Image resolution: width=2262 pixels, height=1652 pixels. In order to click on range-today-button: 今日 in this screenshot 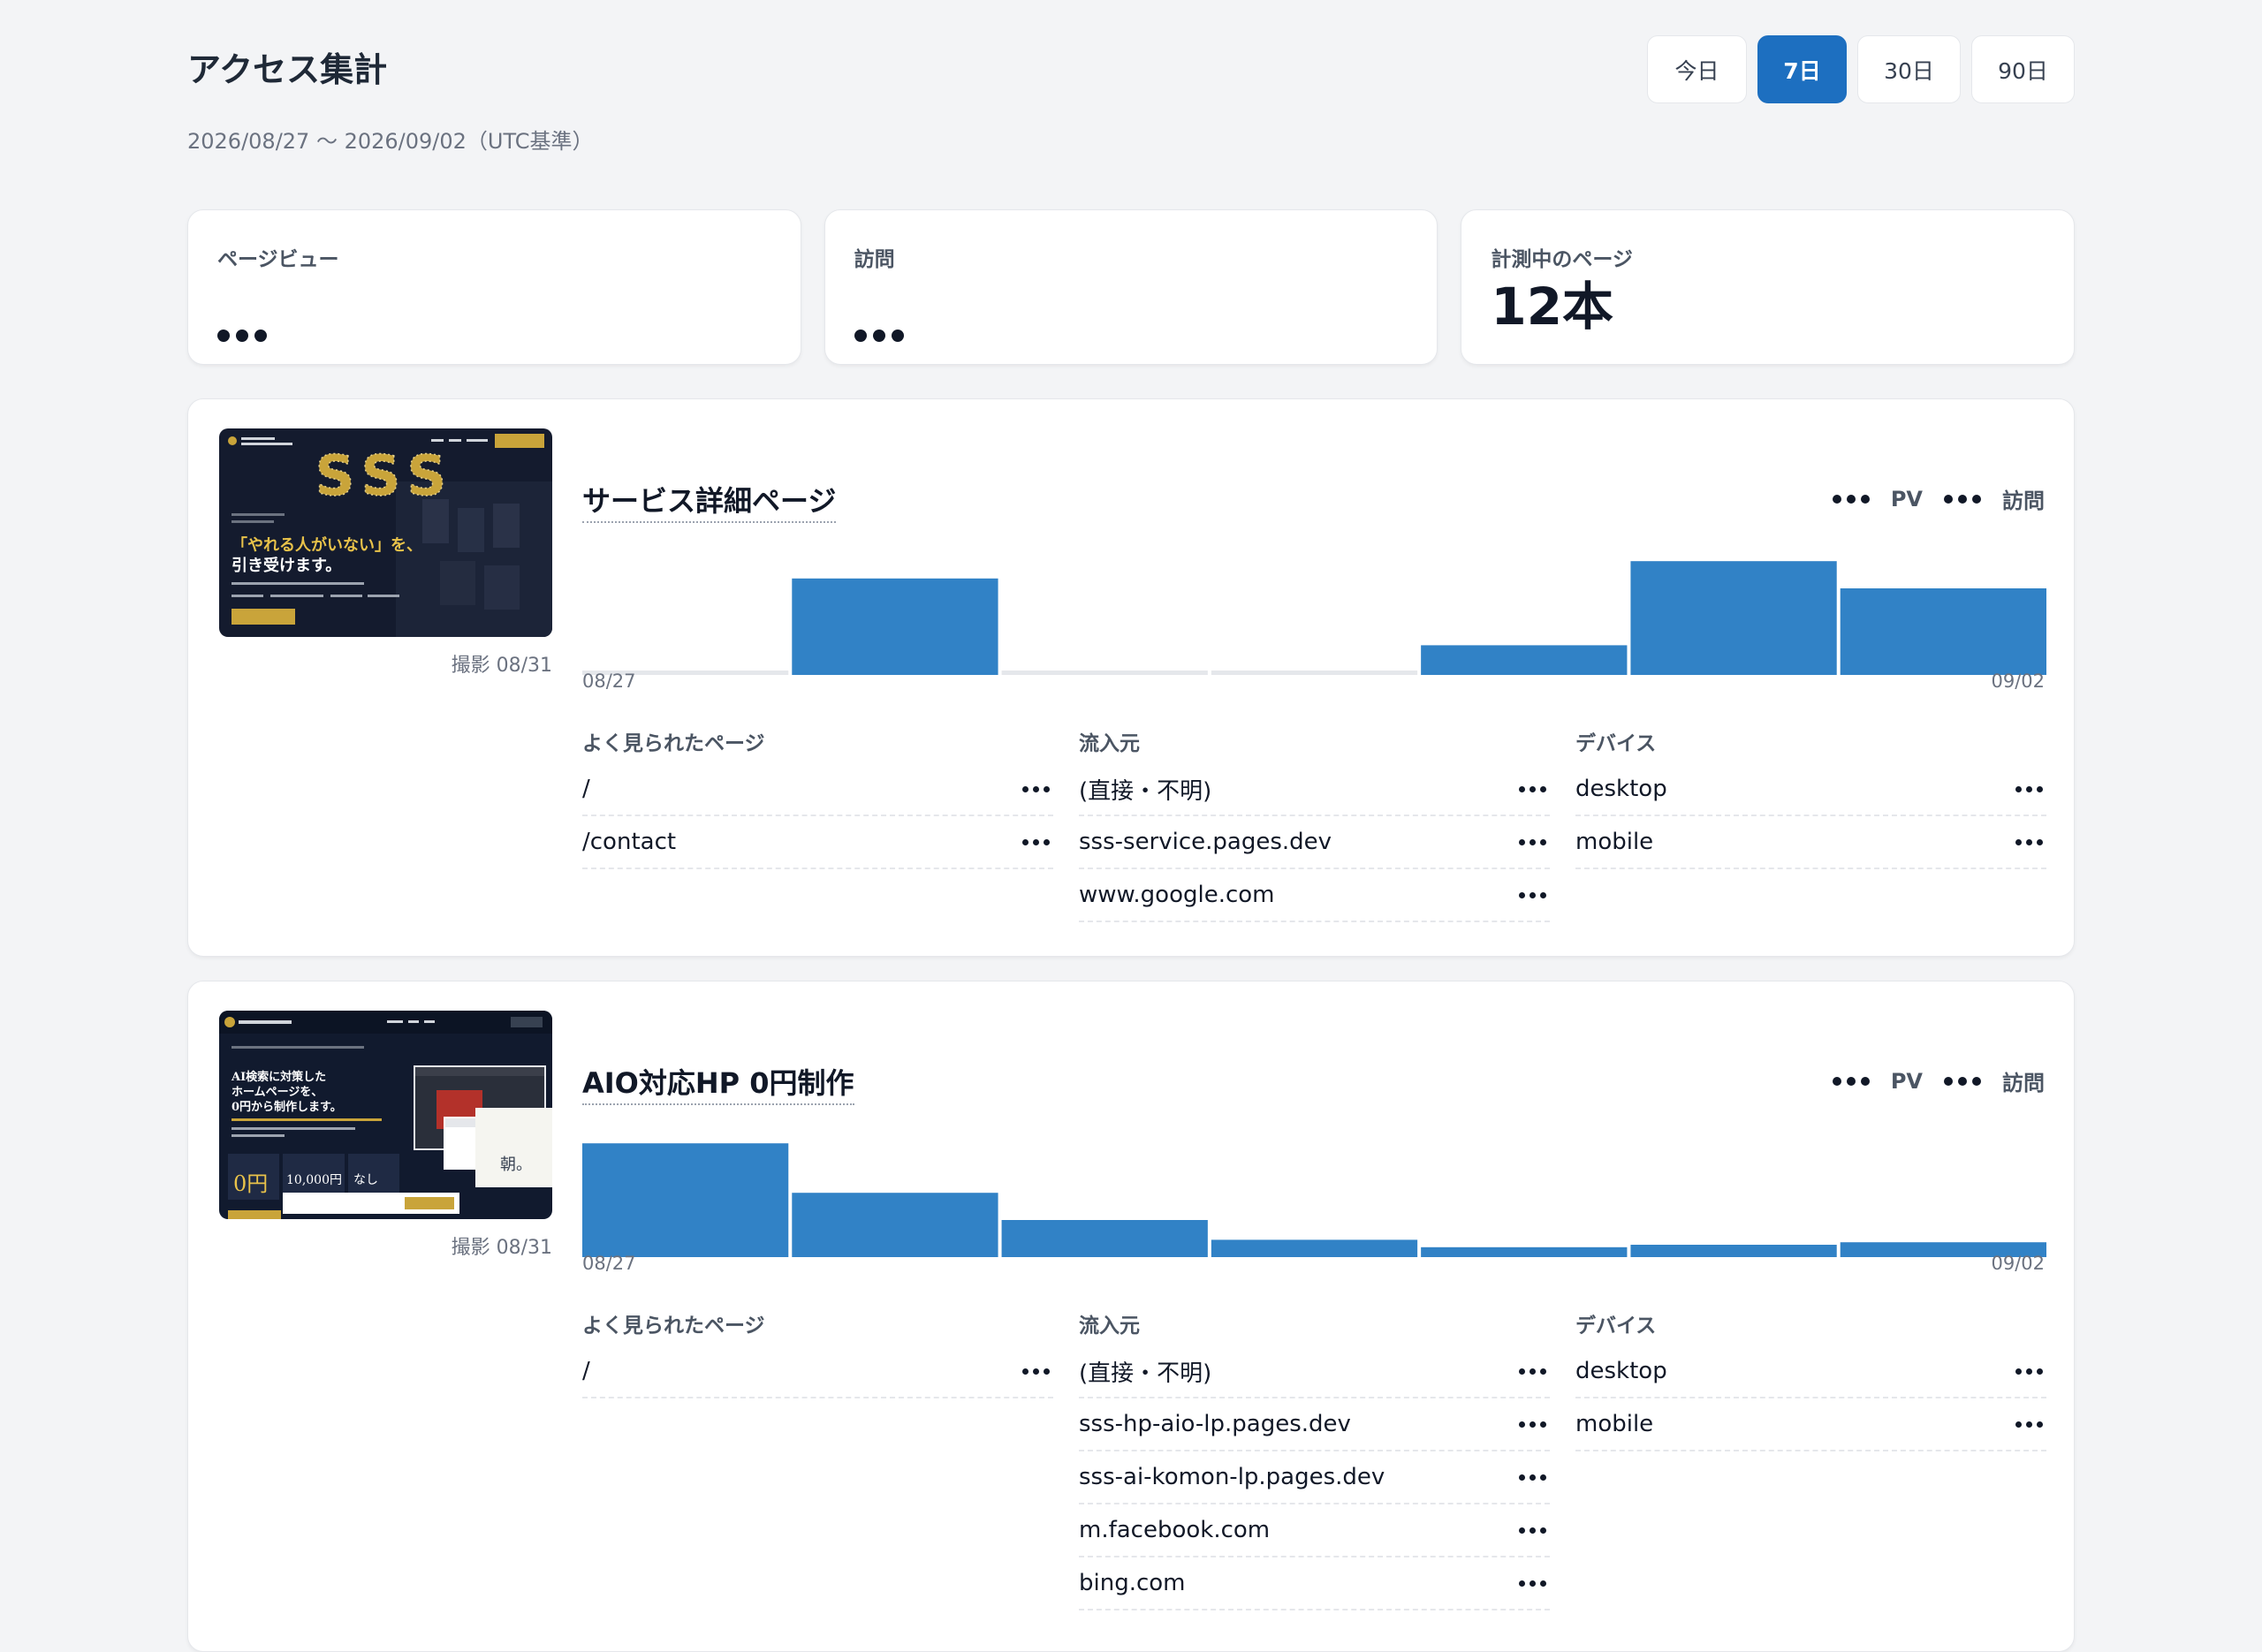, I will do `click(1697, 69)`.